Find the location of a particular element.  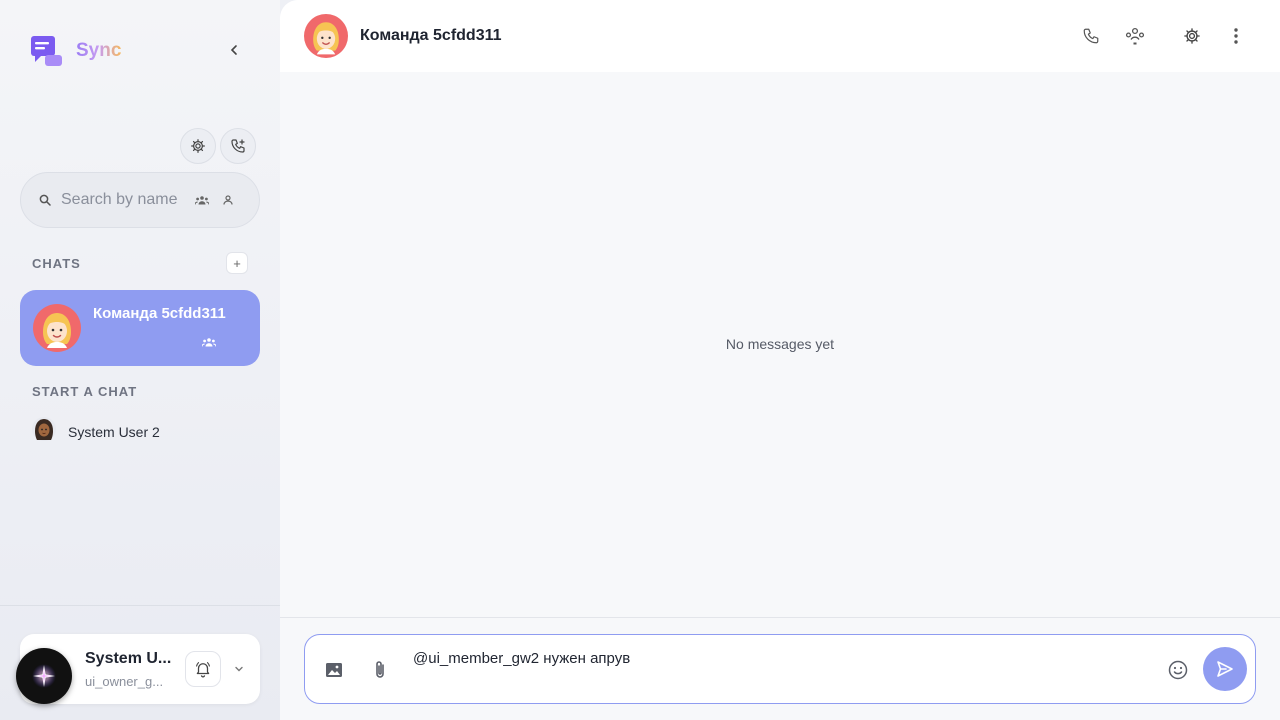

chat-logo-icon is located at coordinates (47, 51).